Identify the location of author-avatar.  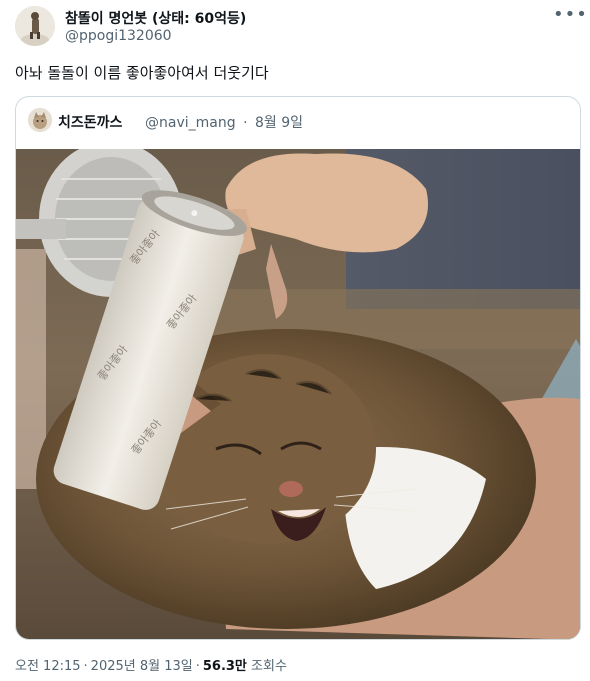
(35, 26).